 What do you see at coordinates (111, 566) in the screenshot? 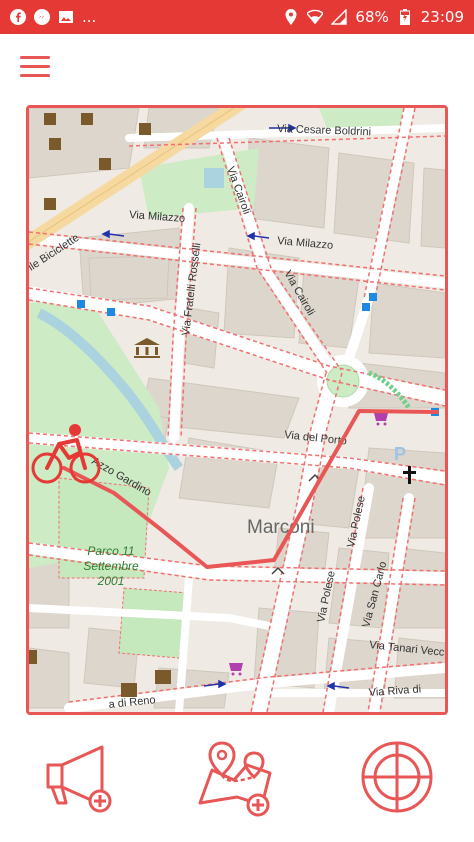
I see `park-label-line: Settembre` at bounding box center [111, 566].